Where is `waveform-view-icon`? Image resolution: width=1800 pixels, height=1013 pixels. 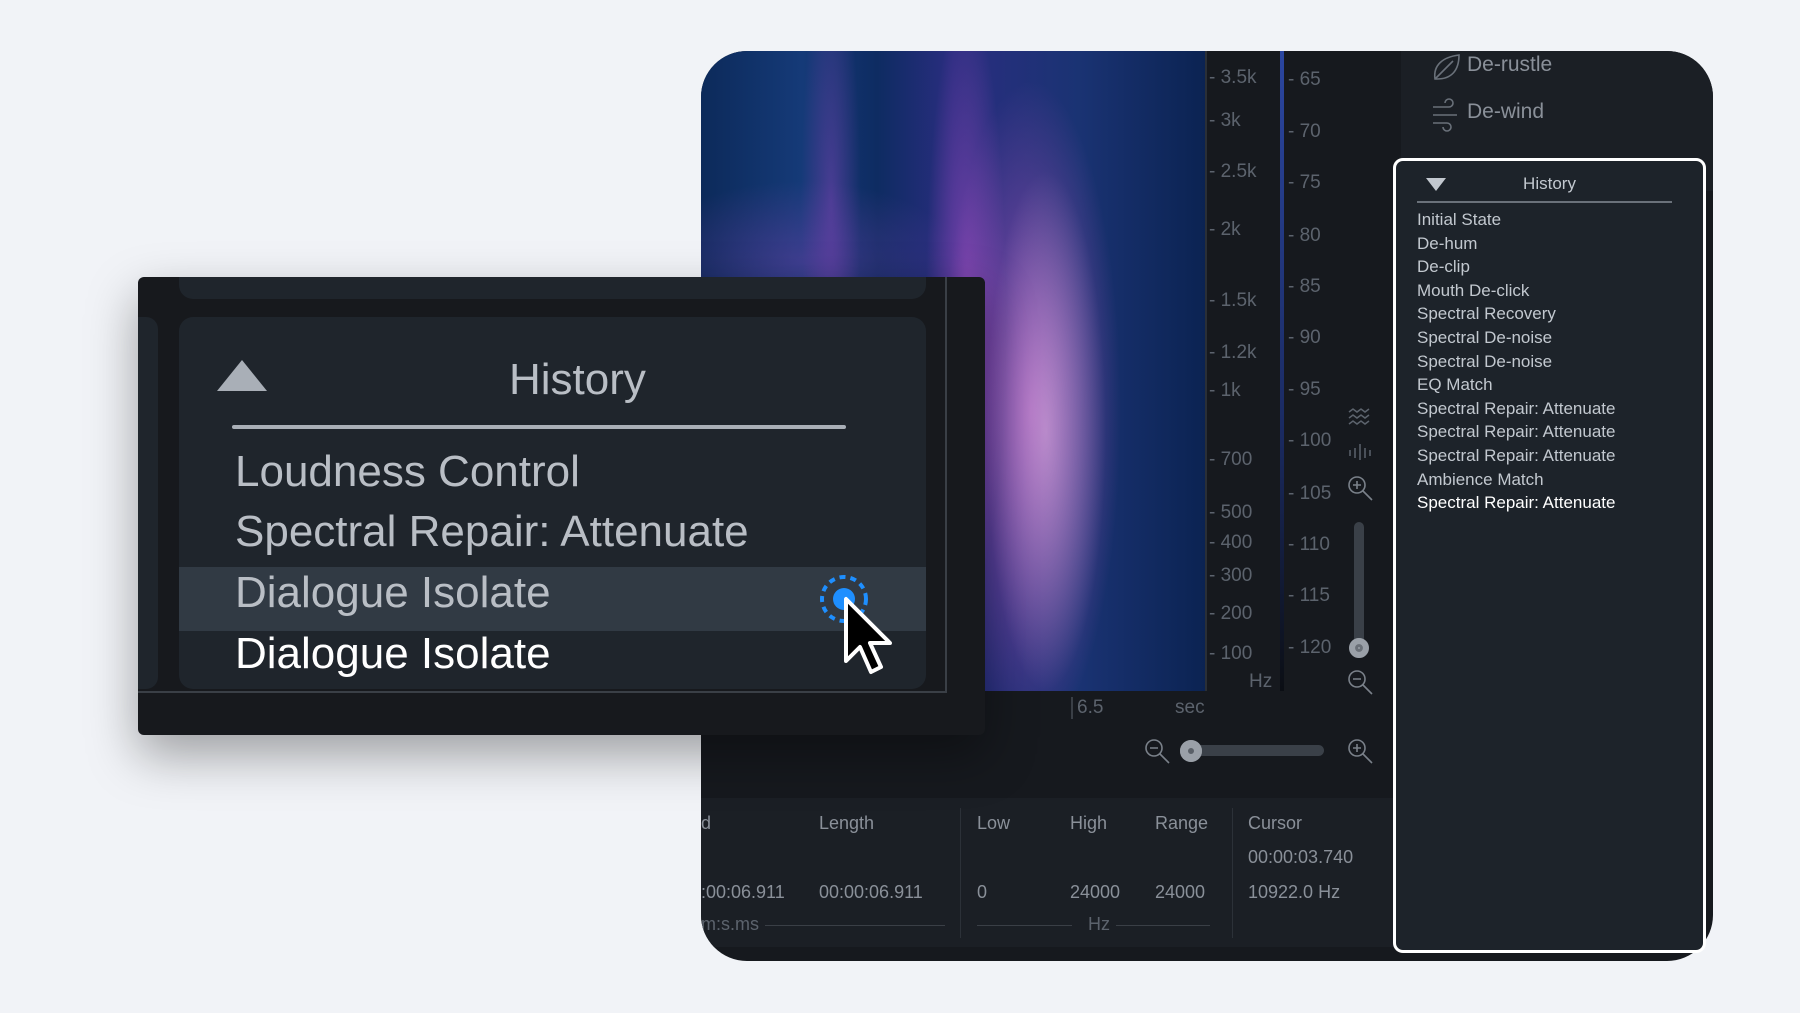 waveform-view-icon is located at coordinates (1360, 418).